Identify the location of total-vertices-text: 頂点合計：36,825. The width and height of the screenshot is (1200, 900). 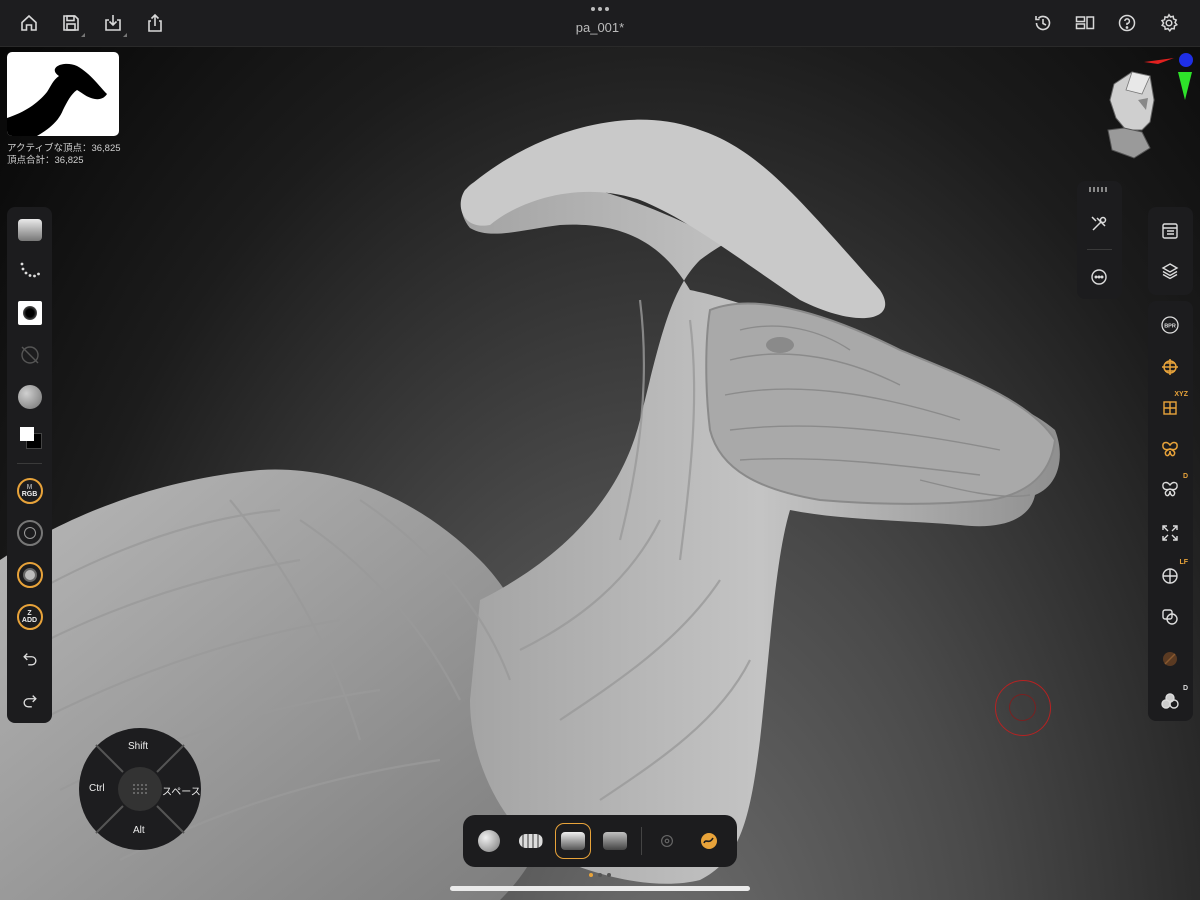
(45, 160).